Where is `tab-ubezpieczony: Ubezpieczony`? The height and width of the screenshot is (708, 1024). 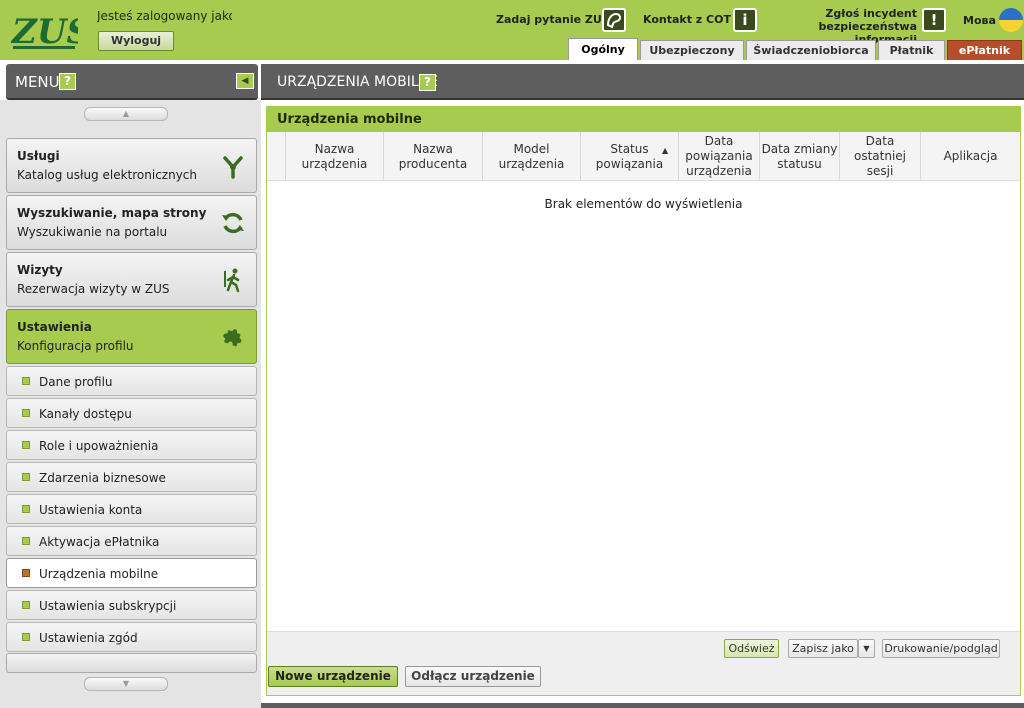 tab-ubezpieczony: Ubezpieczony is located at coordinates (692, 50).